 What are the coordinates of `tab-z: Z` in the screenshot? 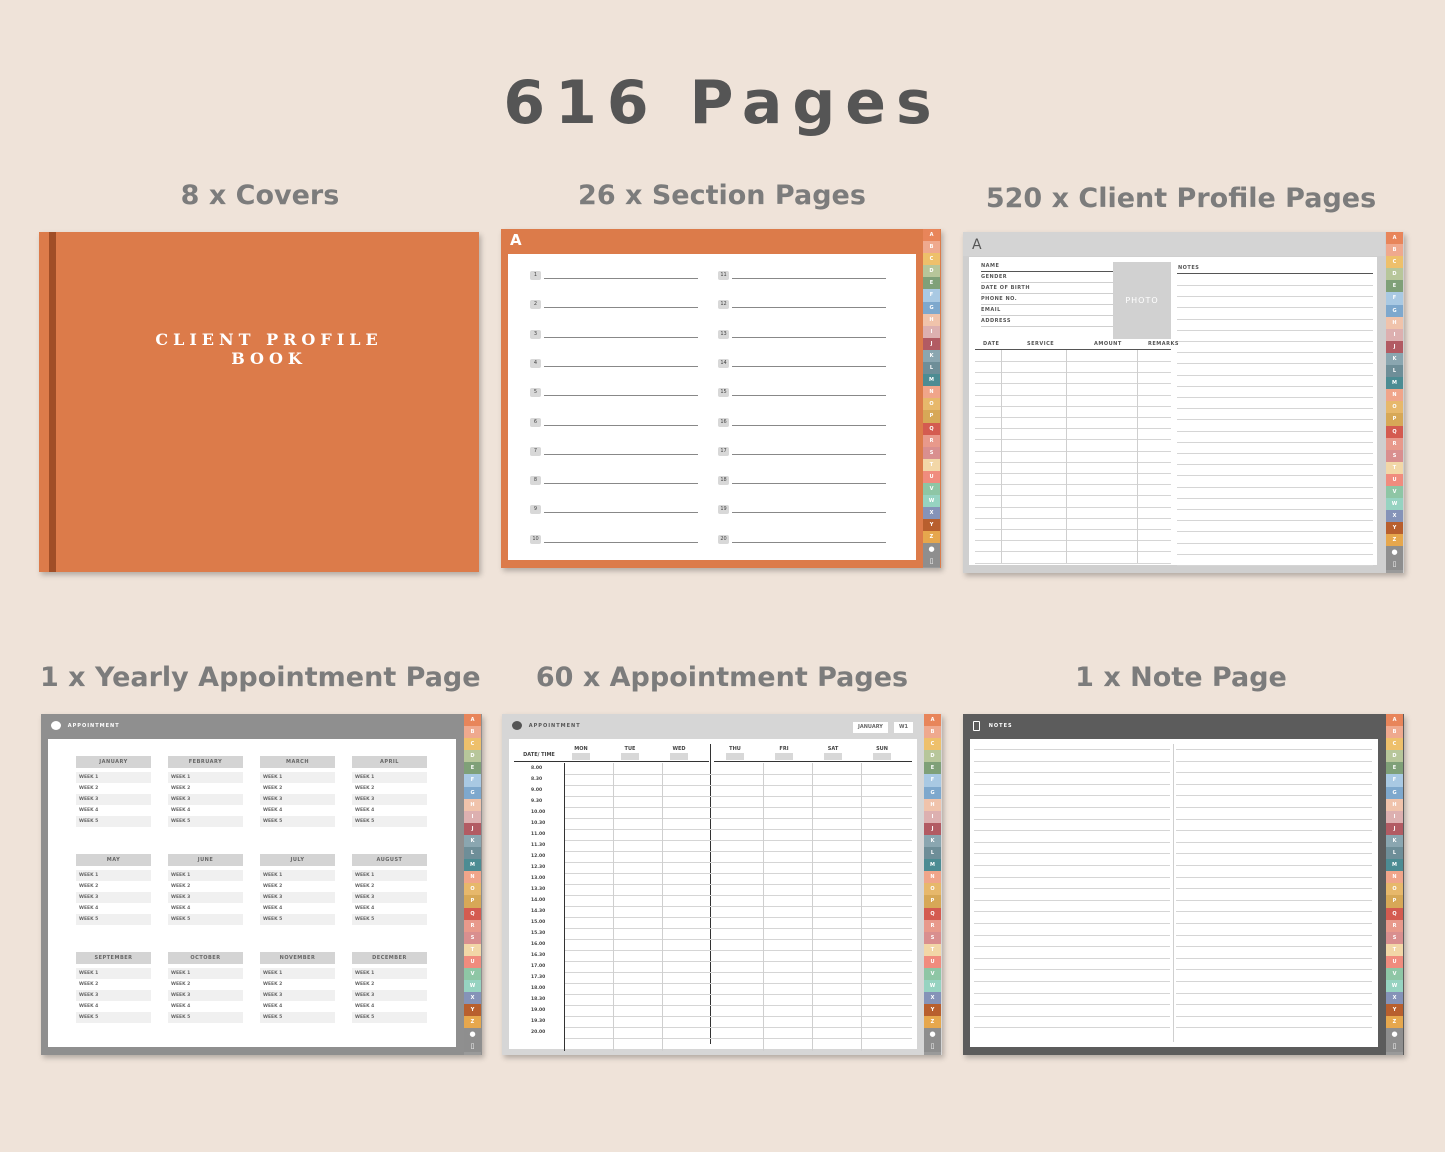 It's located at (932, 1022).